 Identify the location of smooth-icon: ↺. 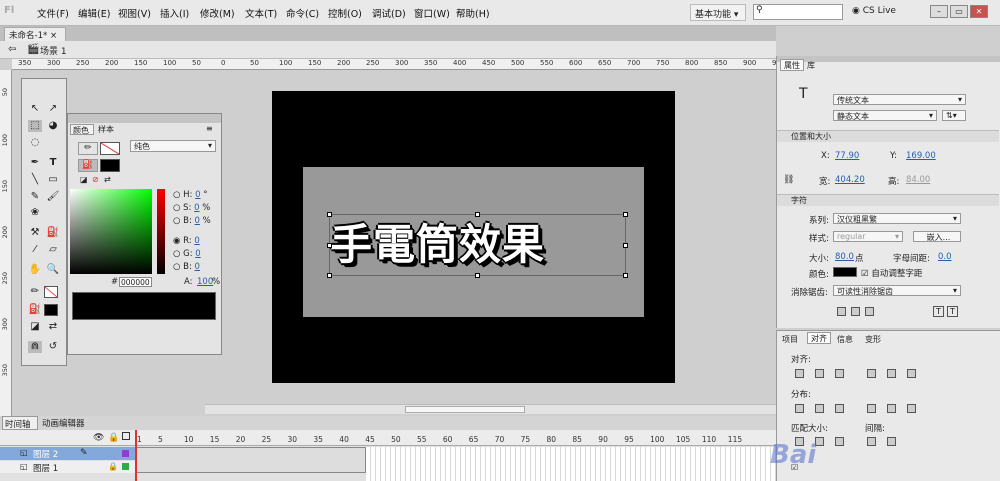
(53, 347).